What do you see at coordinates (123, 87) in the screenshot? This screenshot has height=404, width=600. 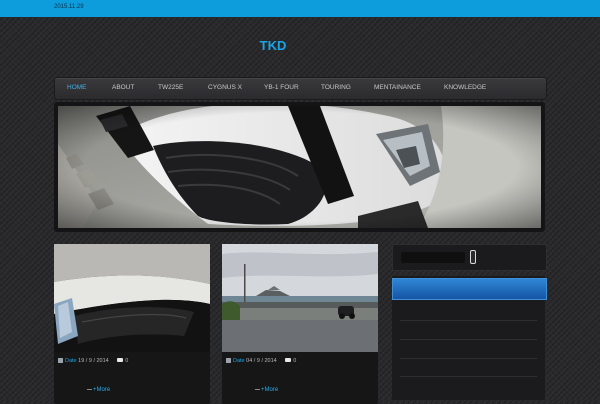 I see `nav-item-about: ABOUT` at bounding box center [123, 87].